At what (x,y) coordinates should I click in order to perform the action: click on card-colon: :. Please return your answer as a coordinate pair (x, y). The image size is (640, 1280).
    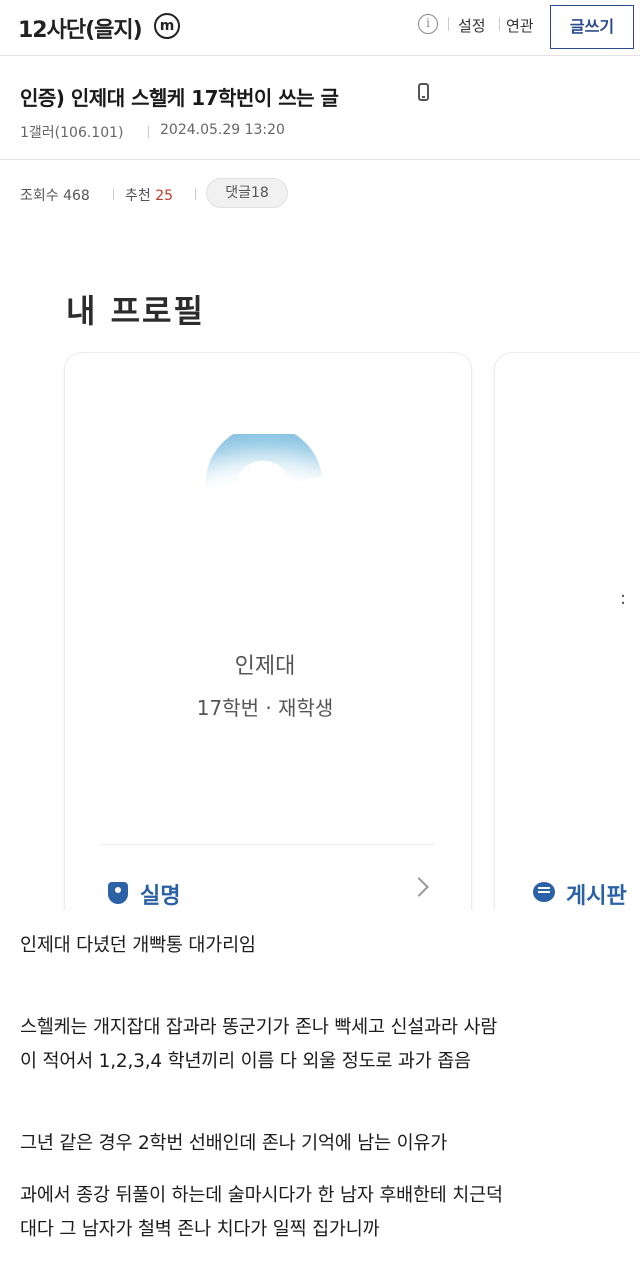
    Looking at the image, I should click on (623, 598).